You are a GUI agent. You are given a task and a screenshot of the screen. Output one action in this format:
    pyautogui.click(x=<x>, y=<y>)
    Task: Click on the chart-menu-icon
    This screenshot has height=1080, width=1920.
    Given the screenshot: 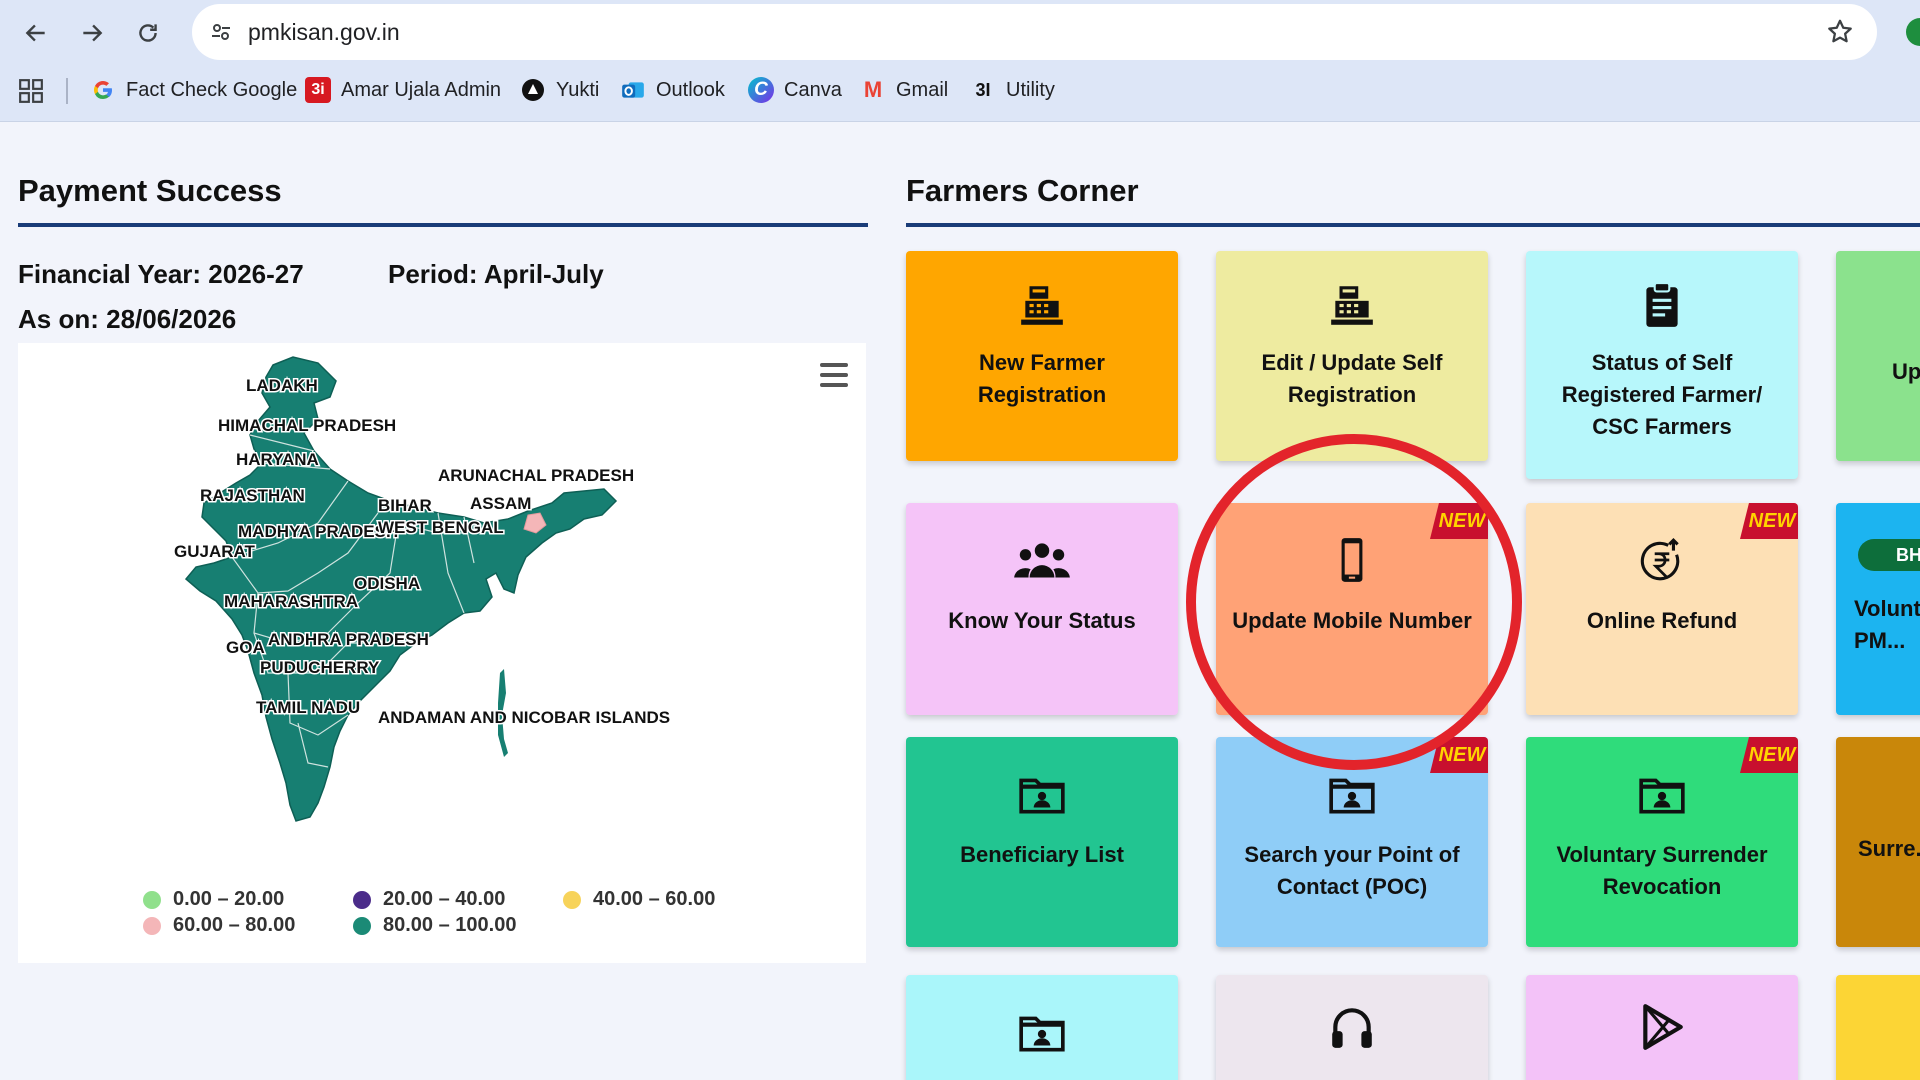 What is the action you would take?
    pyautogui.click(x=834, y=375)
    